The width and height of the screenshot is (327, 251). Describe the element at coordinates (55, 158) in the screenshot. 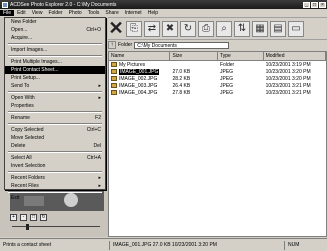

I see `file-menu-item: Select All Ctrl+A` at that location.